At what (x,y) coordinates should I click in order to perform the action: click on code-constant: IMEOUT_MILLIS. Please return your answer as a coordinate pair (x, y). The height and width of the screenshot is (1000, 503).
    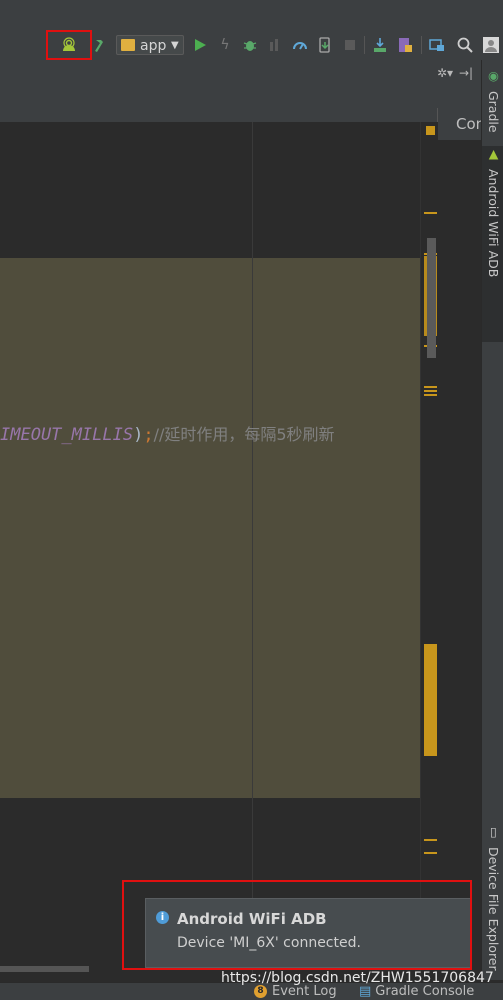
    Looking at the image, I should click on (67, 435).